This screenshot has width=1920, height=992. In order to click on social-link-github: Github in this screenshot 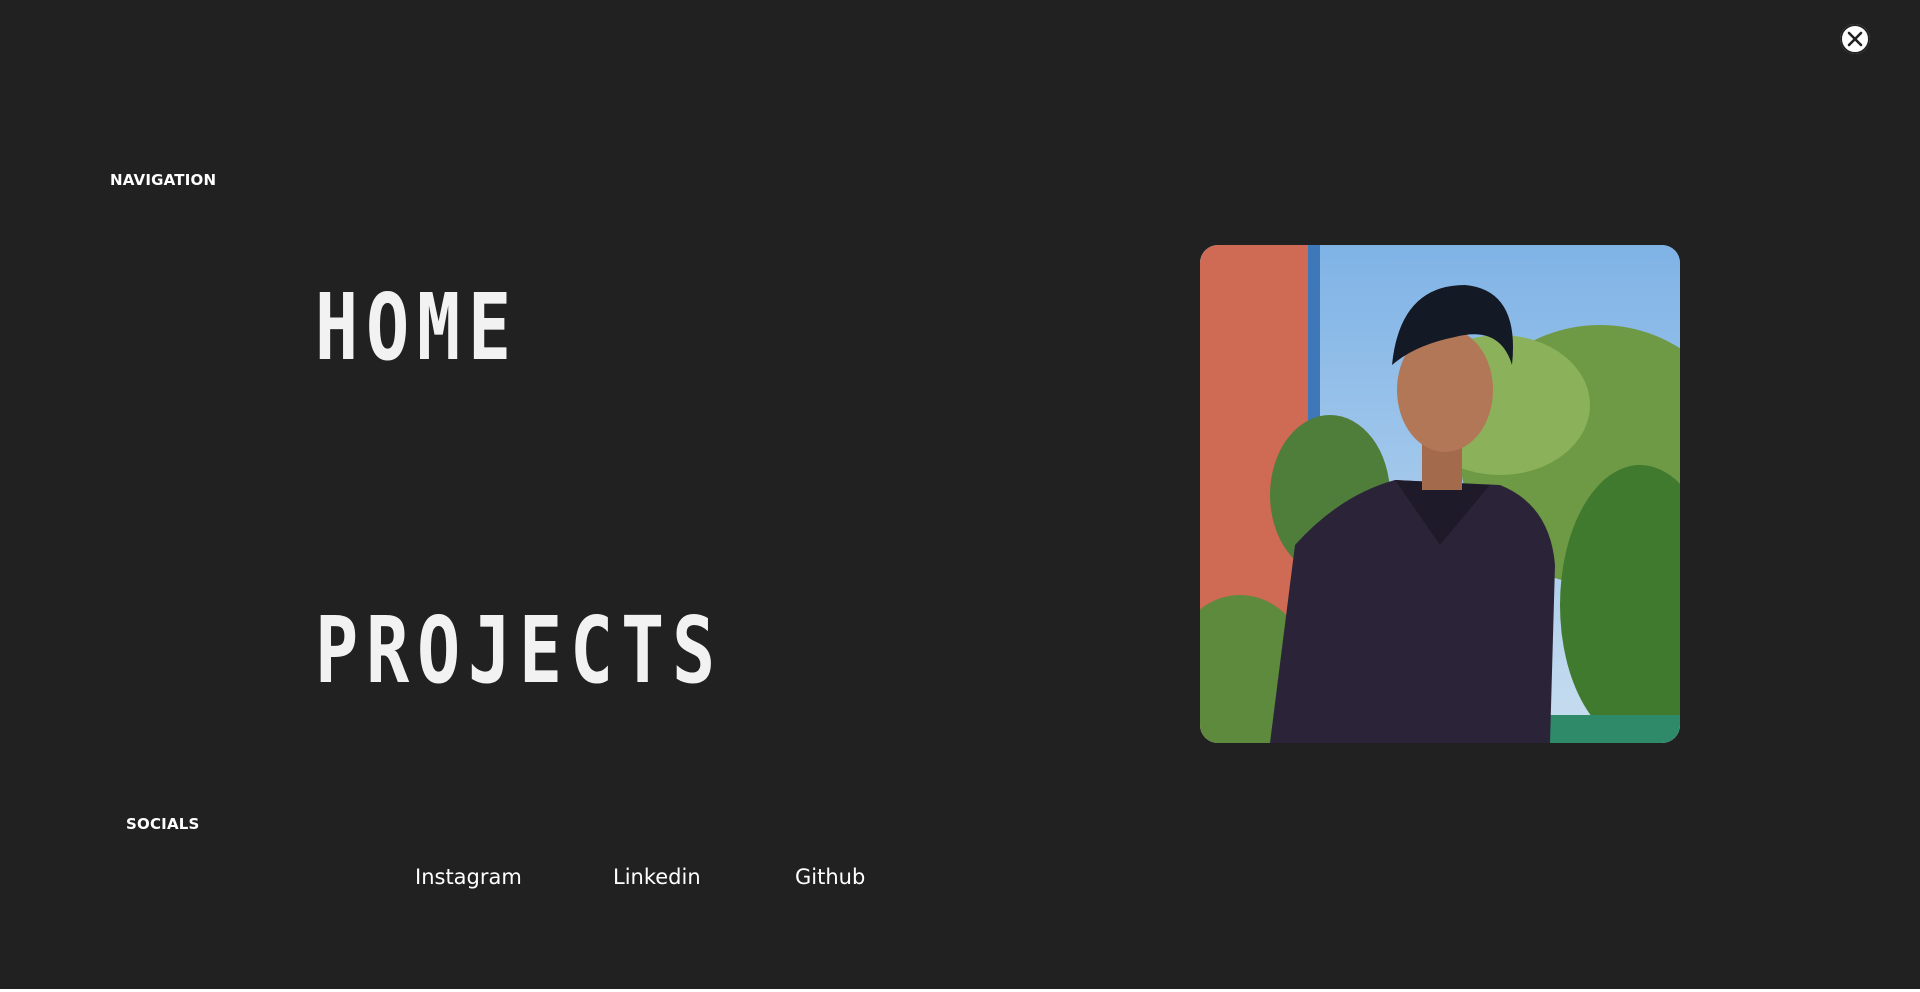, I will do `click(830, 877)`.